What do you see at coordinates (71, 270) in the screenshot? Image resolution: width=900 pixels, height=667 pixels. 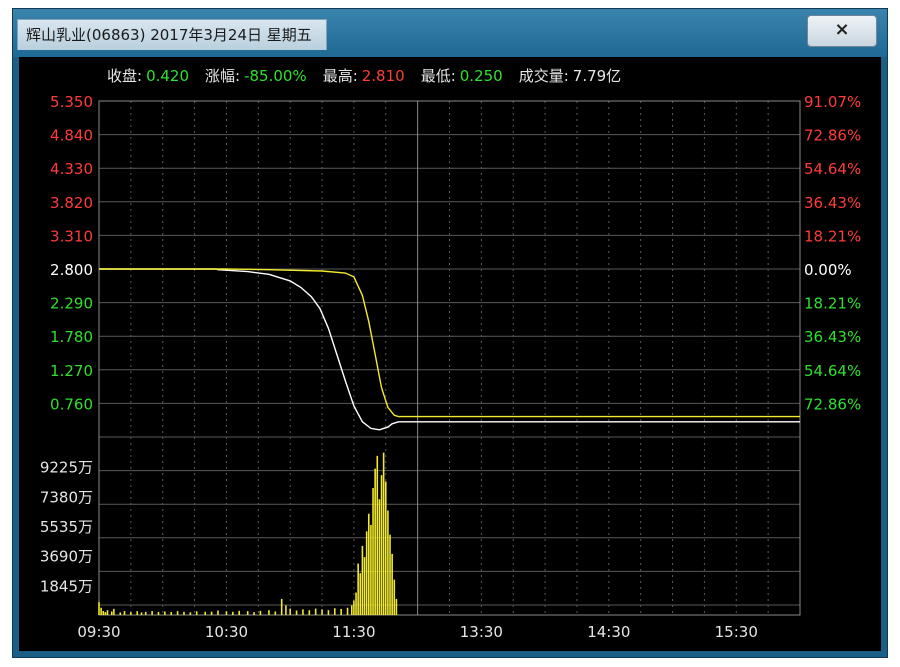 I see `price-tick-label: 2.800` at bounding box center [71, 270].